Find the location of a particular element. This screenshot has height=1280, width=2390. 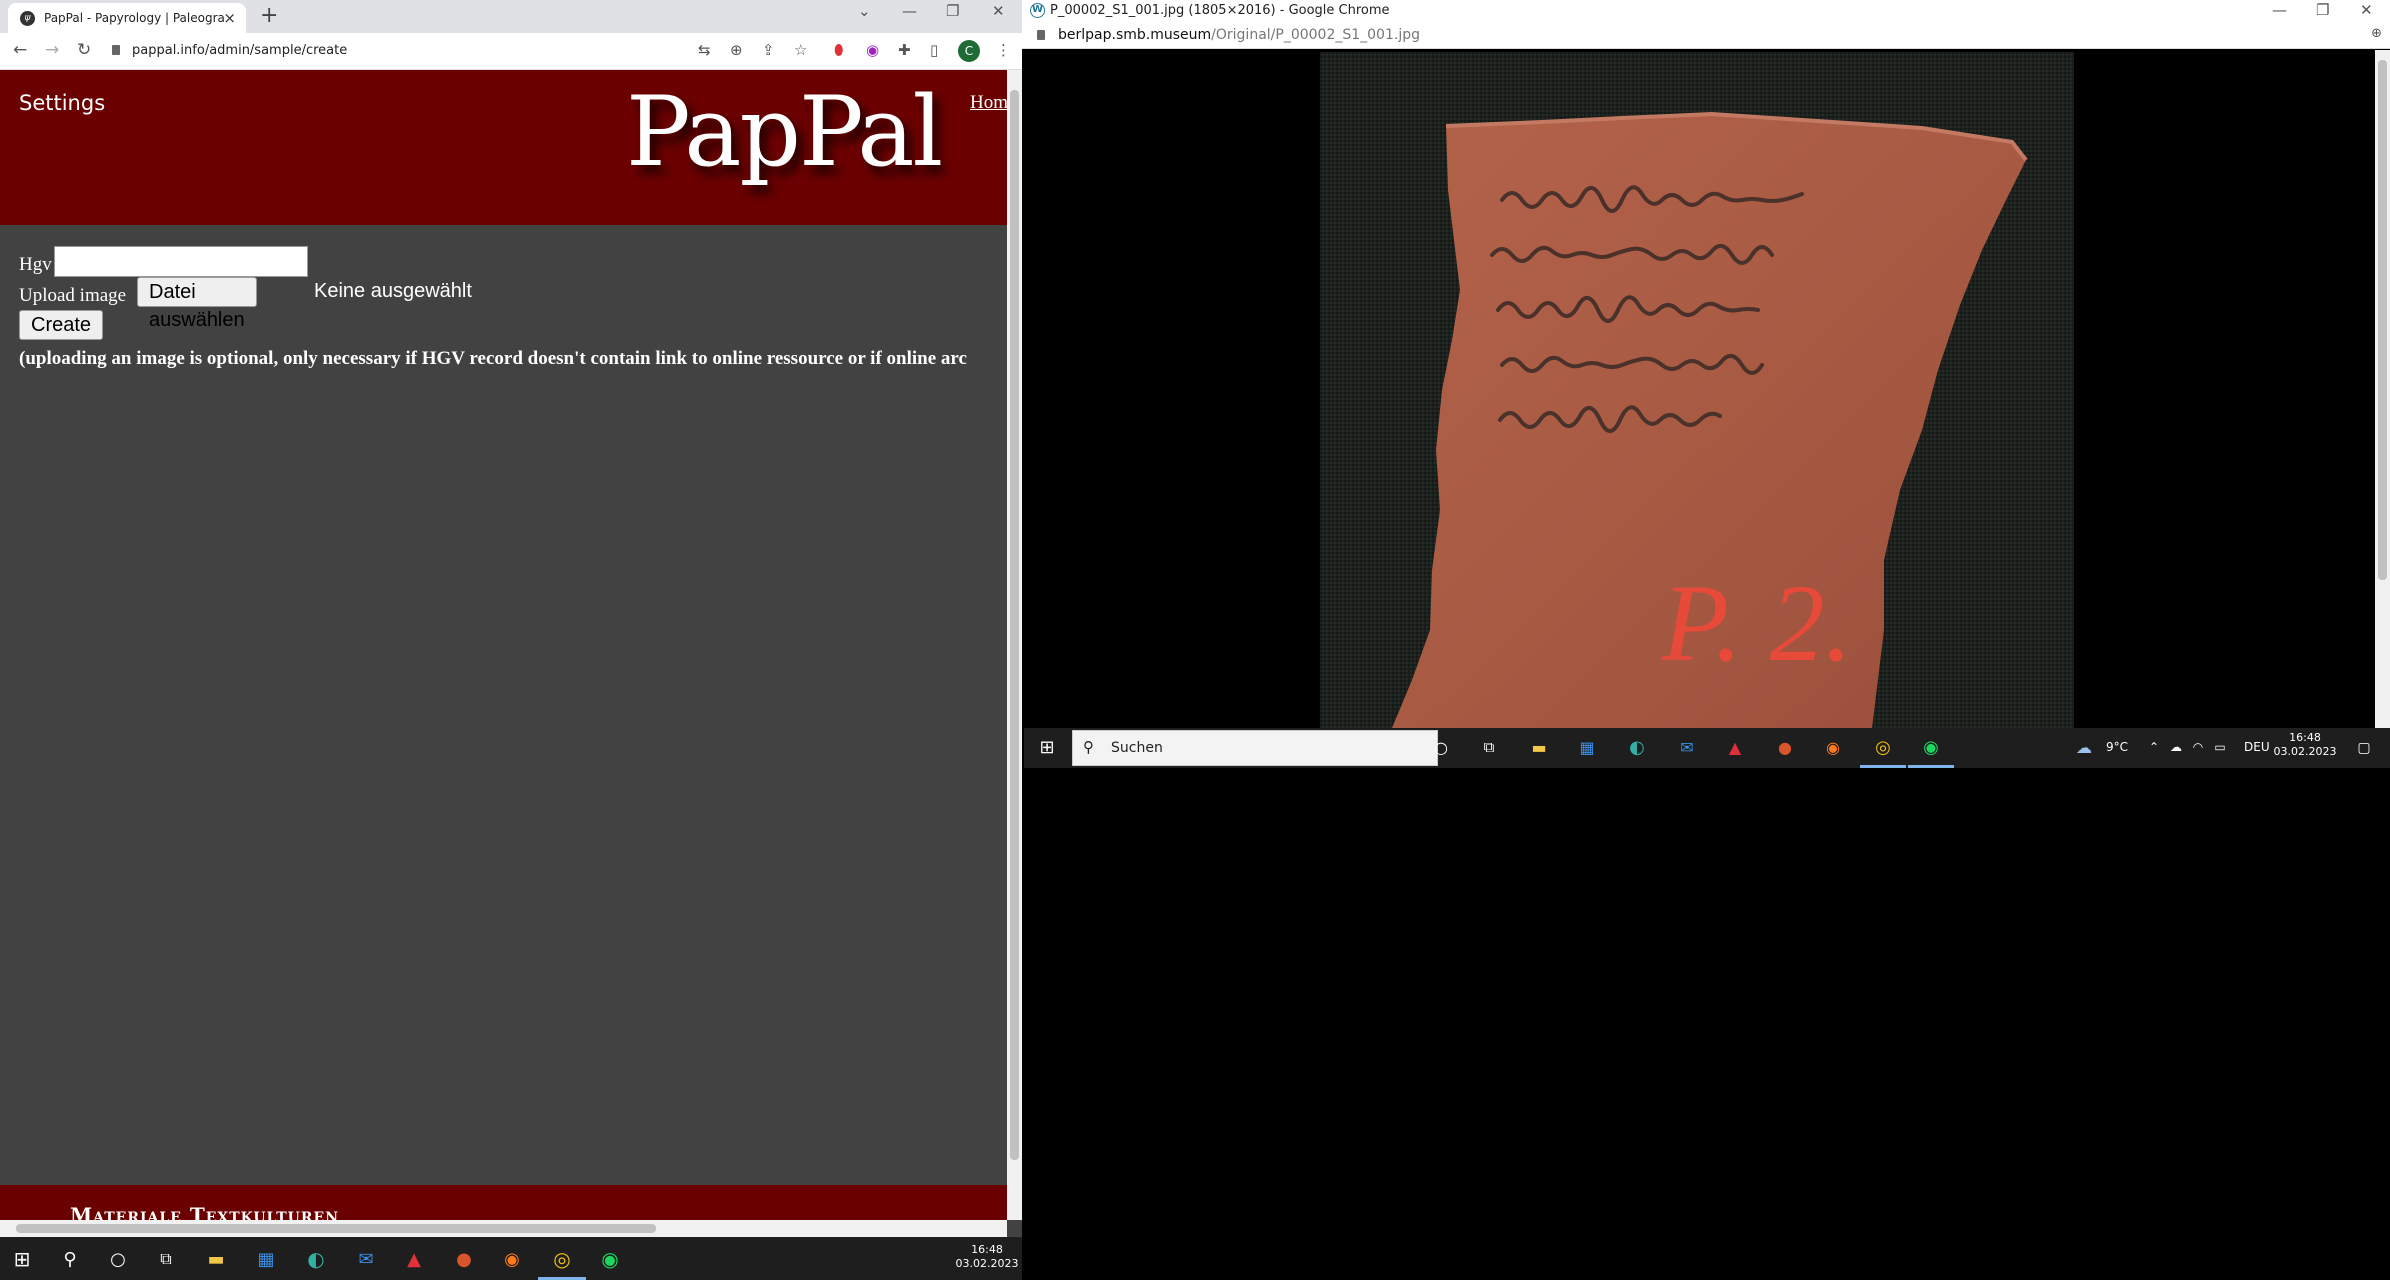

tab-search-chevron-icon: ⌄ is located at coordinates (864, 11).